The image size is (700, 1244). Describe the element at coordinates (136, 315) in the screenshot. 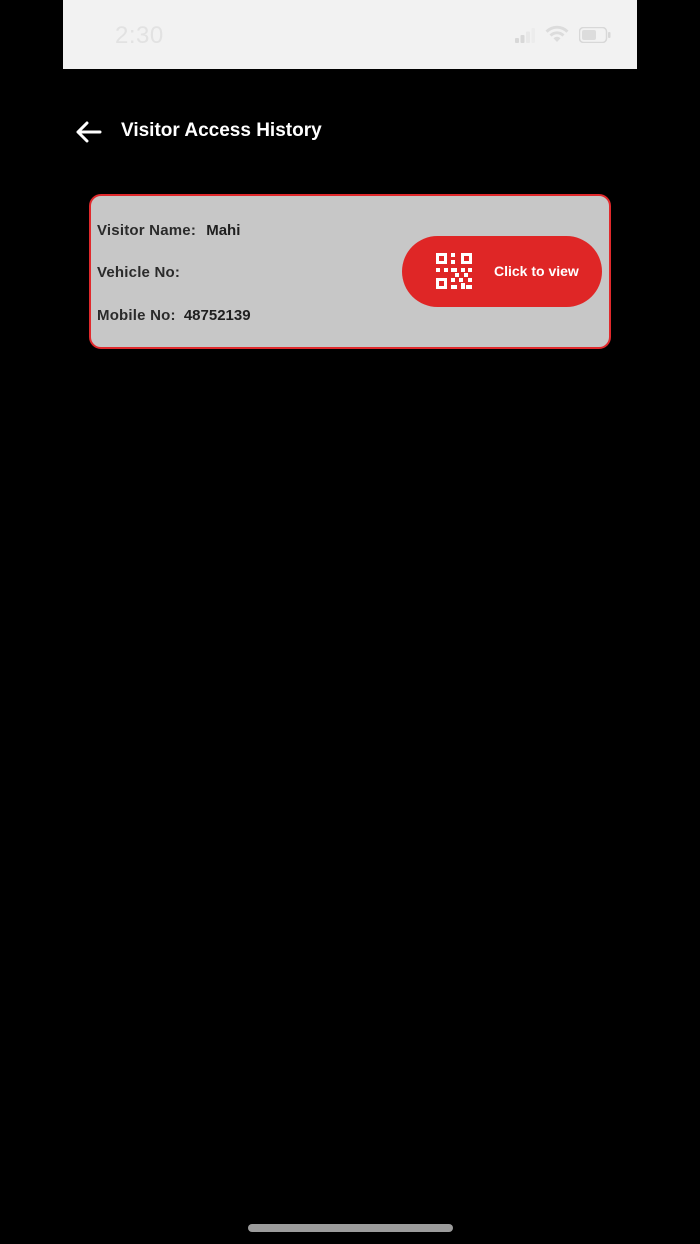

I see `mobile-no-label: Mobile No:` at that location.